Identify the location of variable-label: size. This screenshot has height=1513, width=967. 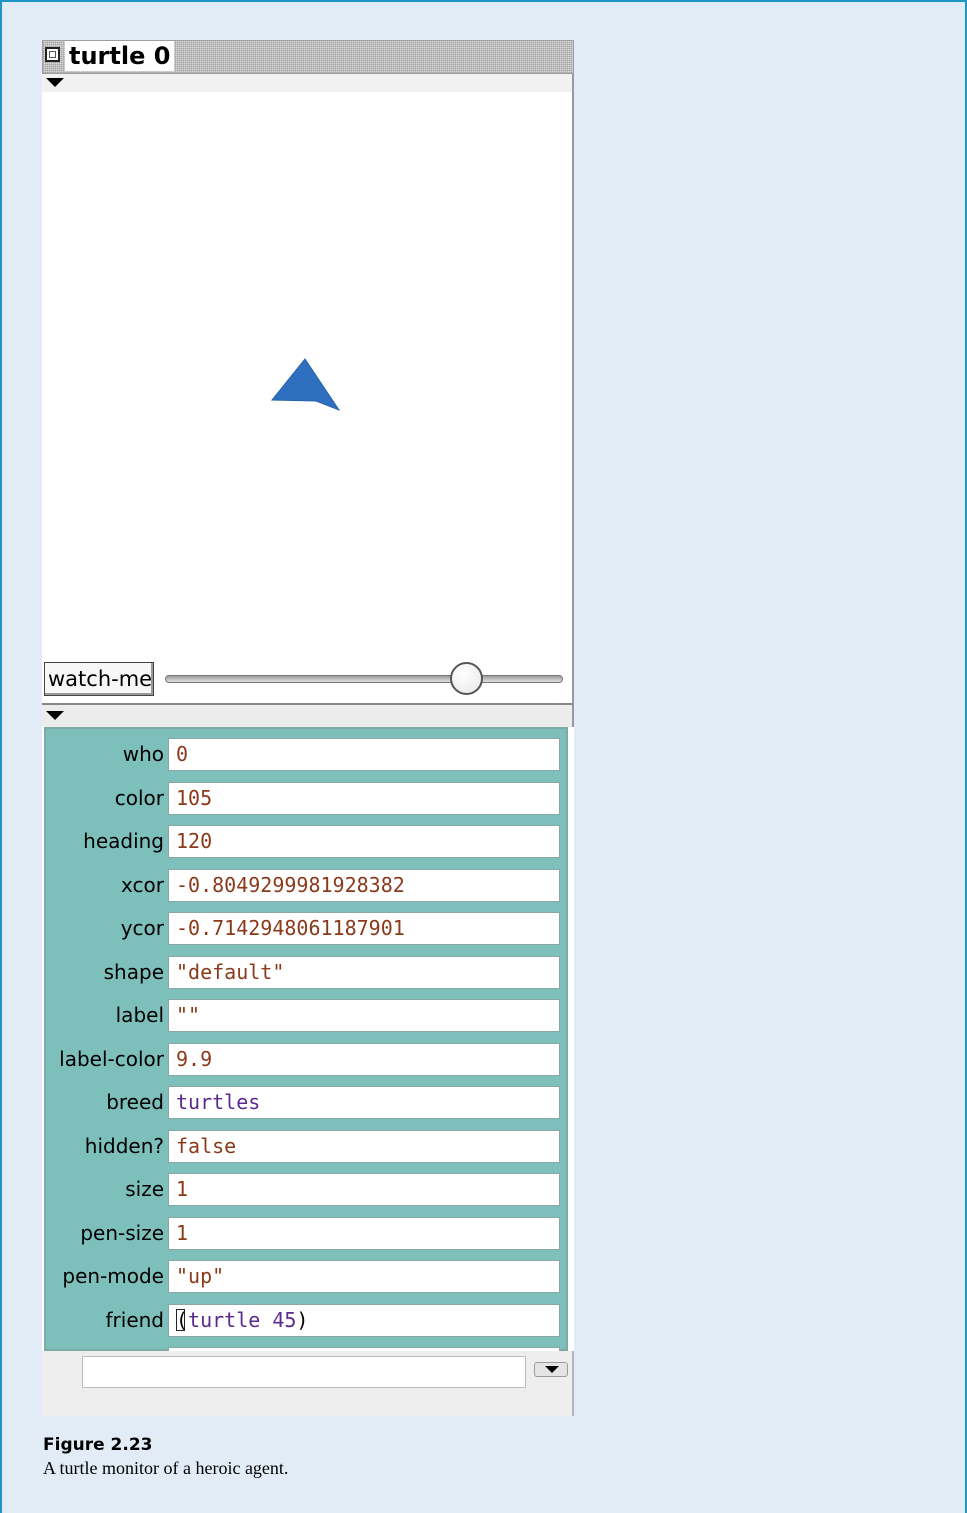
(144, 1189).